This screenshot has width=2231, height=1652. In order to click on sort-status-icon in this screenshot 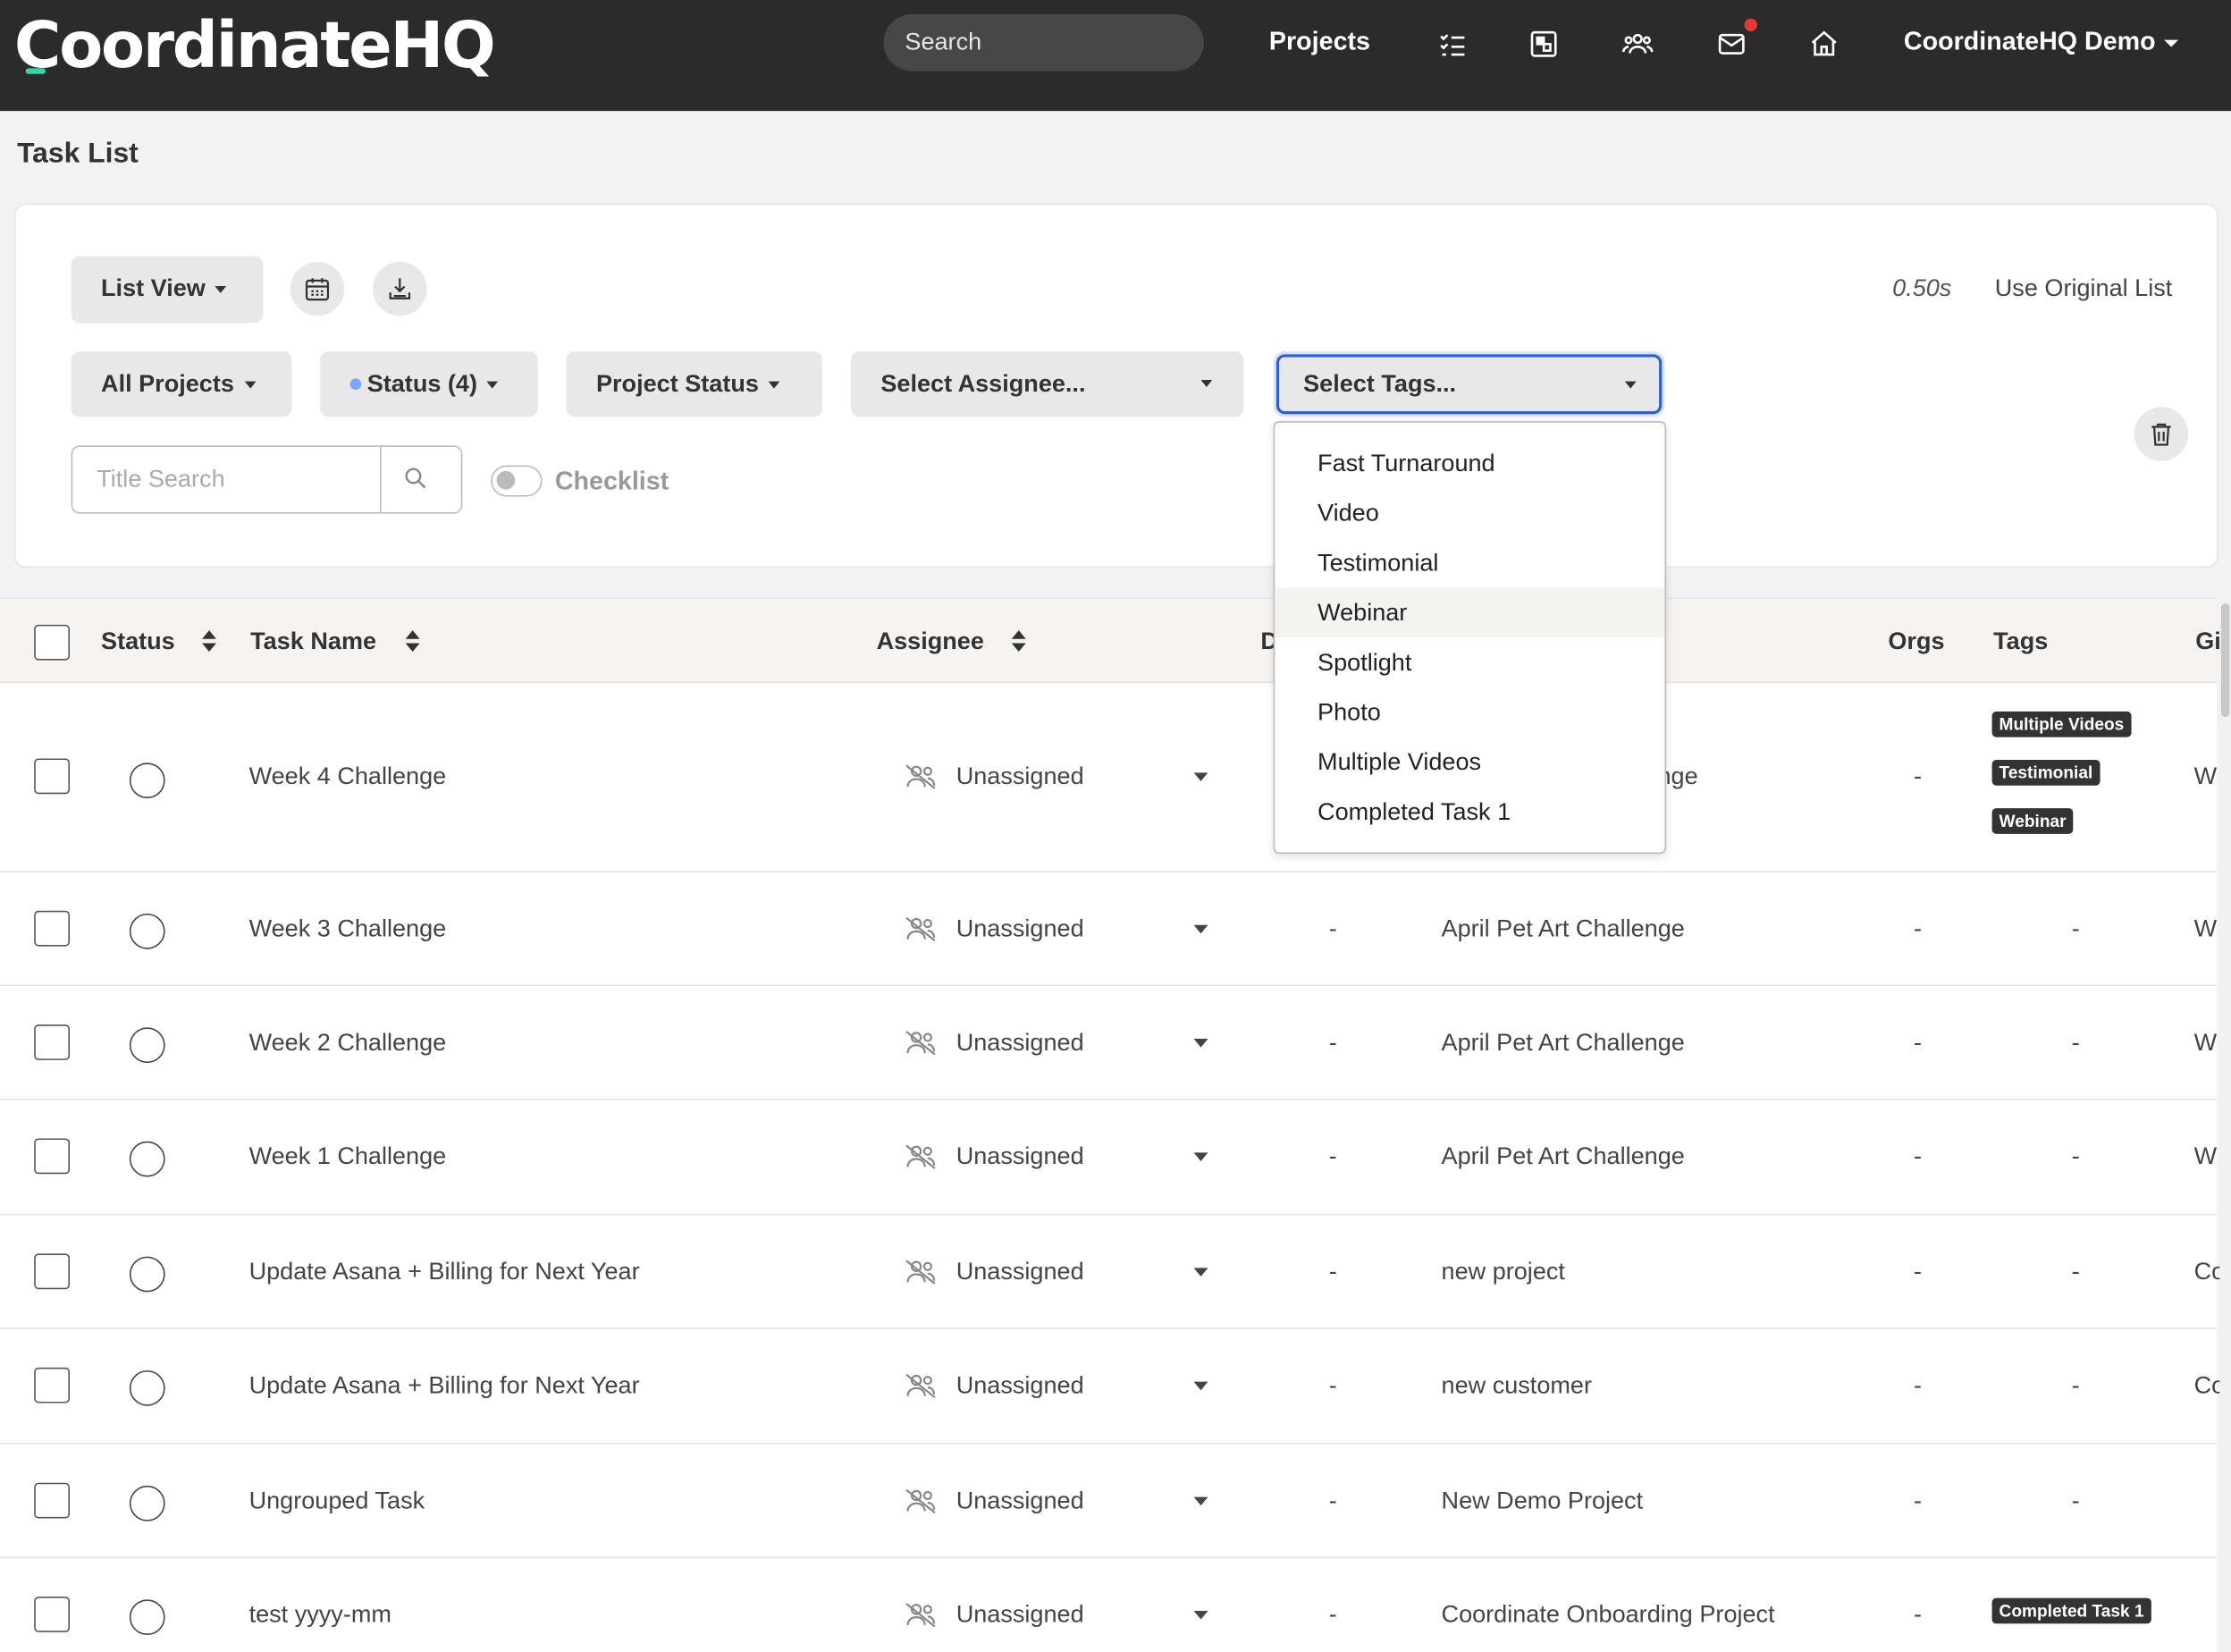, I will do `click(209, 641)`.